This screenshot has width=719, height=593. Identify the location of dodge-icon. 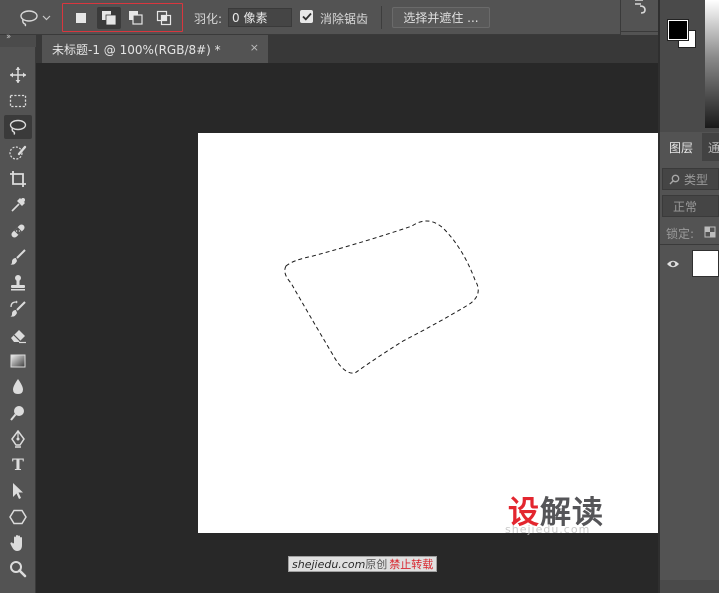
(17, 413).